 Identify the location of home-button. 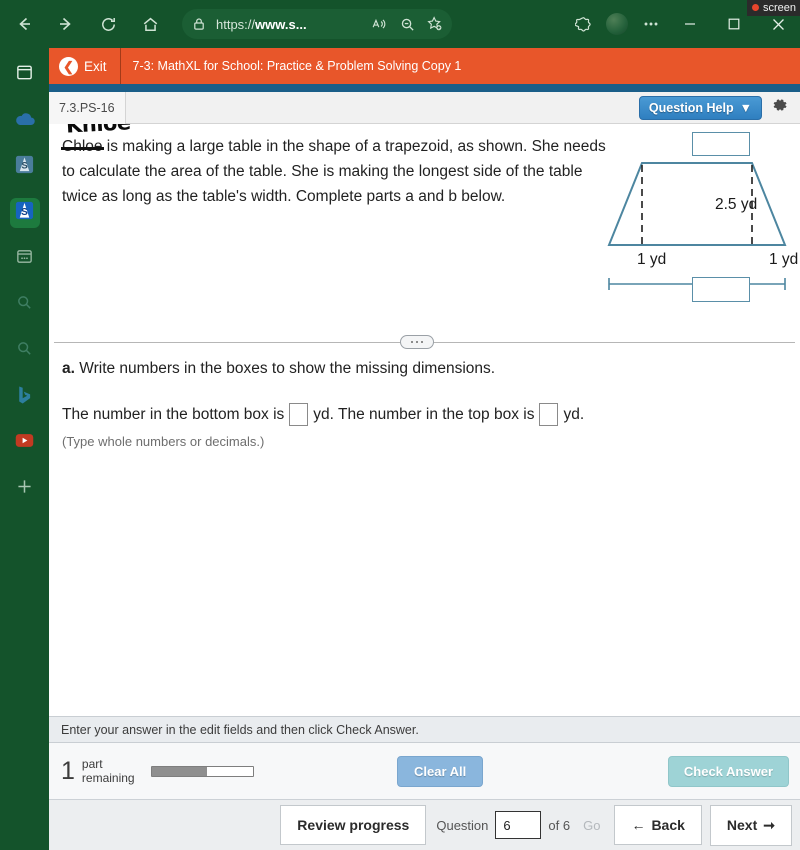
(150, 24).